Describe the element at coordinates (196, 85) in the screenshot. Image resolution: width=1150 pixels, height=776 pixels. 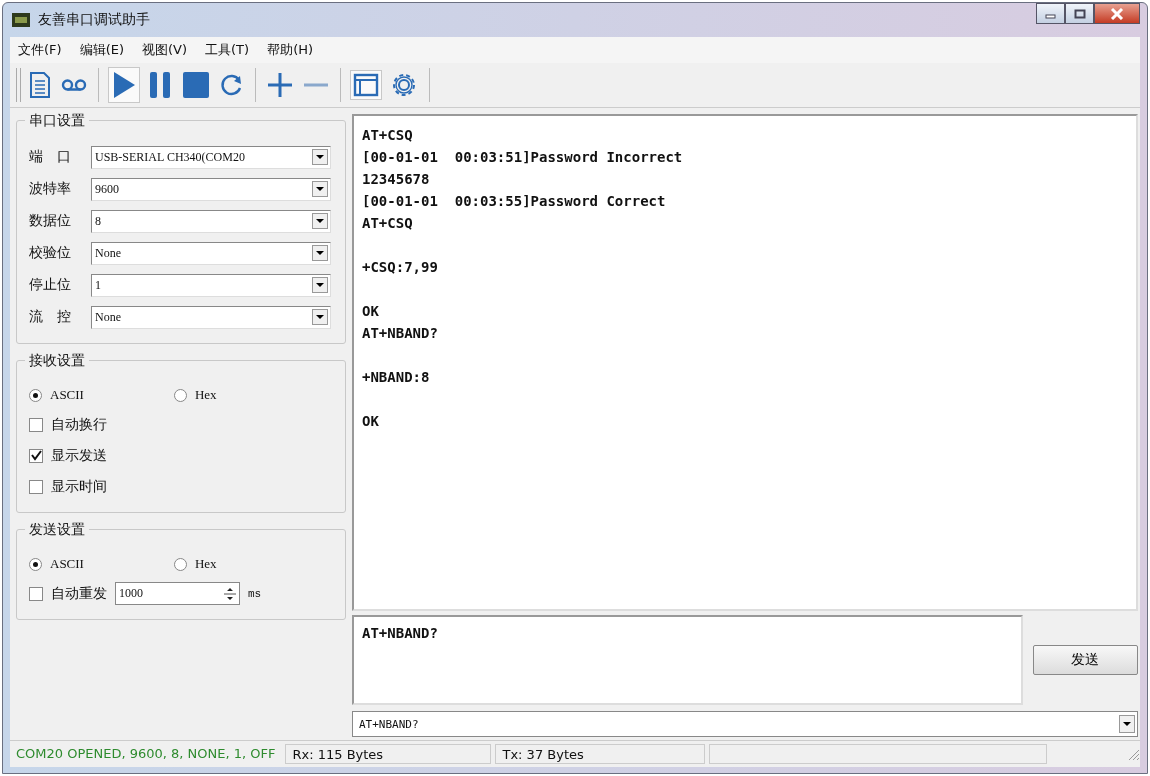
I see `stop-icon` at that location.